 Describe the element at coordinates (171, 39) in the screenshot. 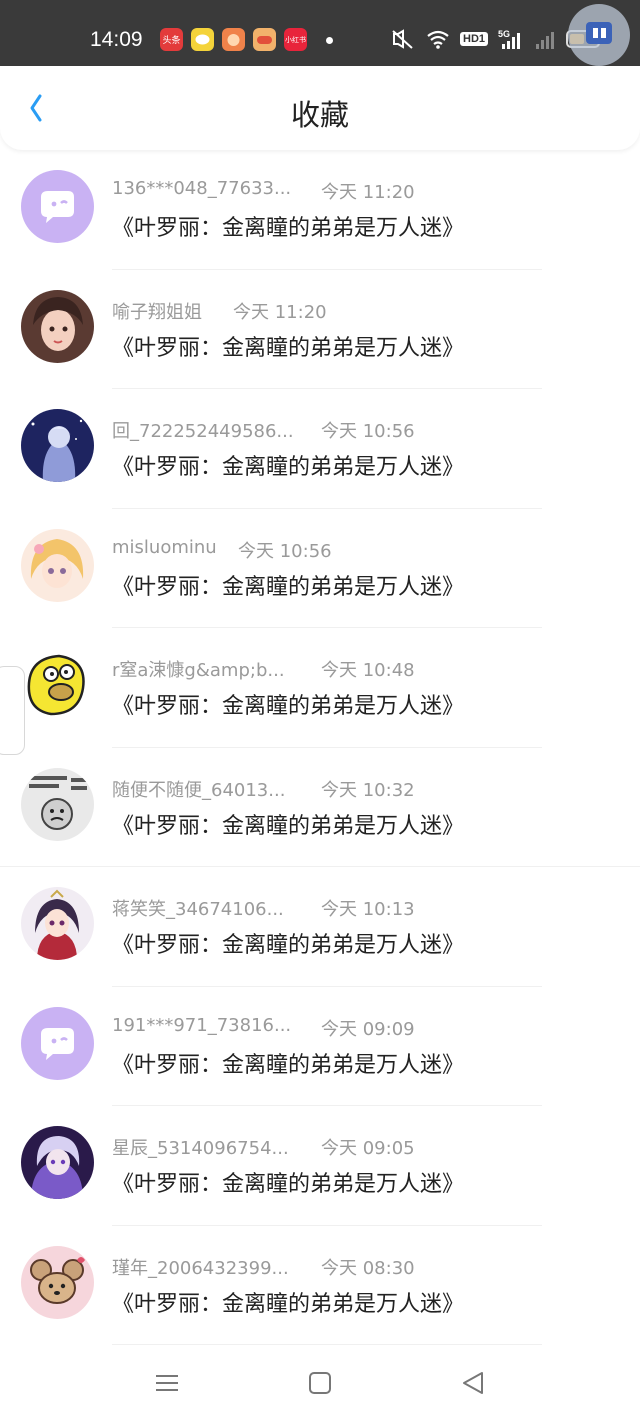

I see `toutiao-app-icon: 头条` at that location.